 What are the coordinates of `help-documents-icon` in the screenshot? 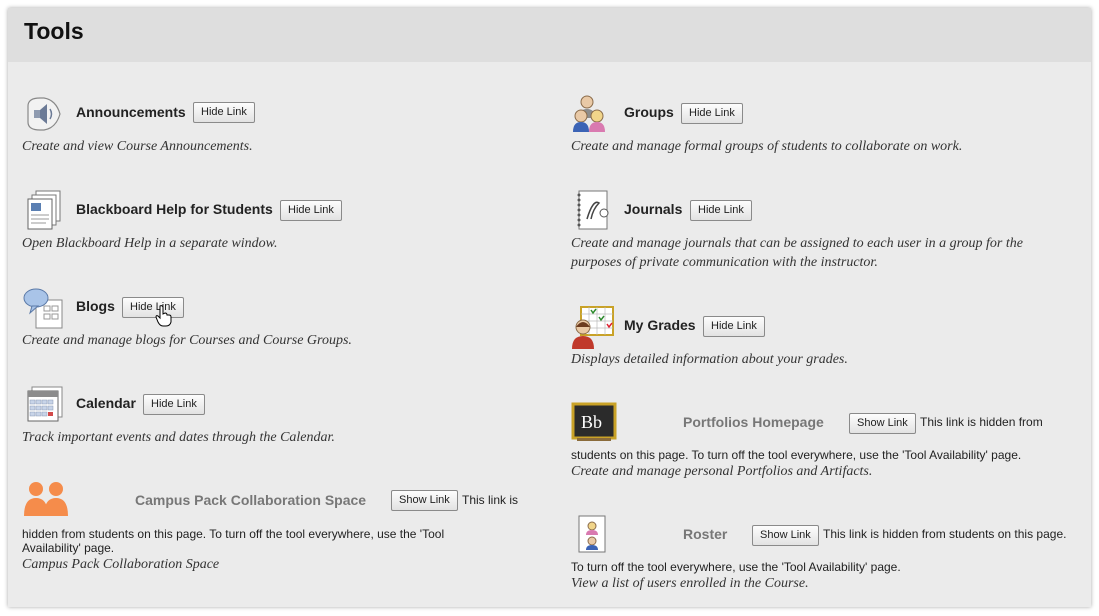 It's located at (44, 211).